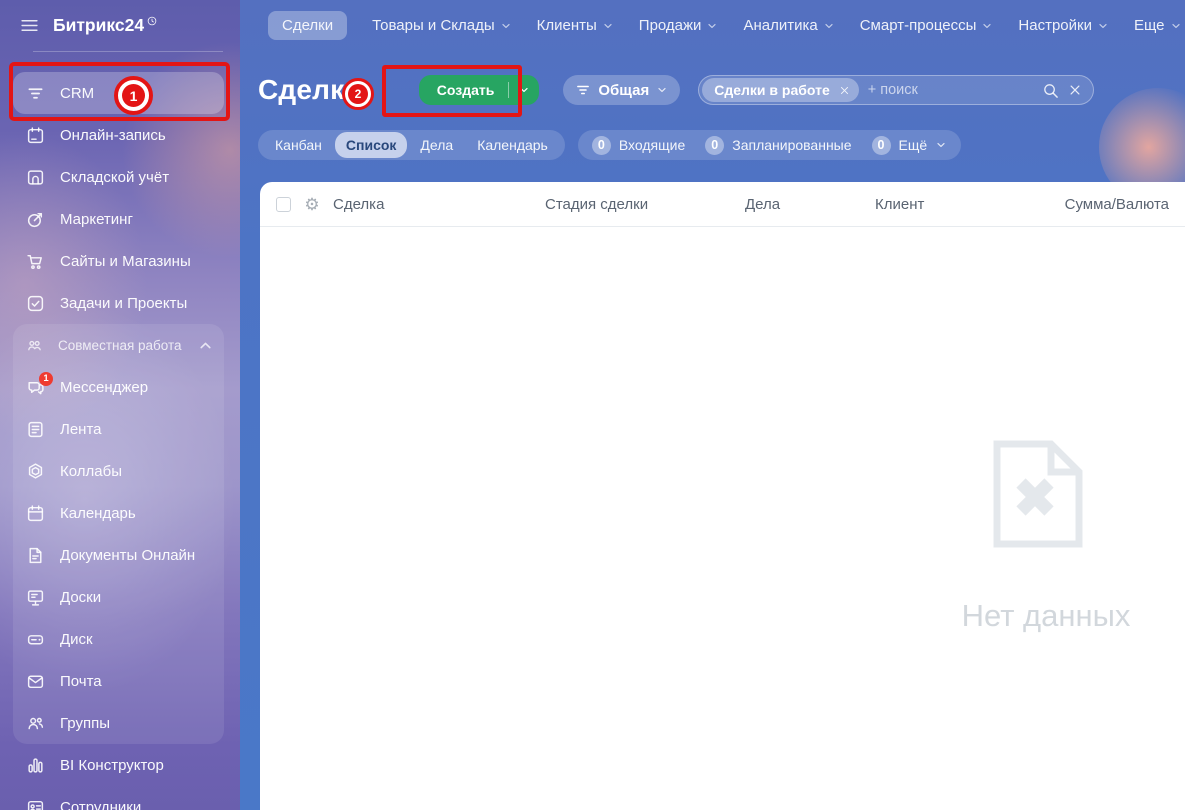 This screenshot has height=810, width=1185. I want to click on sidebar-item-sites-stores: Сайты и Магазины, so click(118, 261).